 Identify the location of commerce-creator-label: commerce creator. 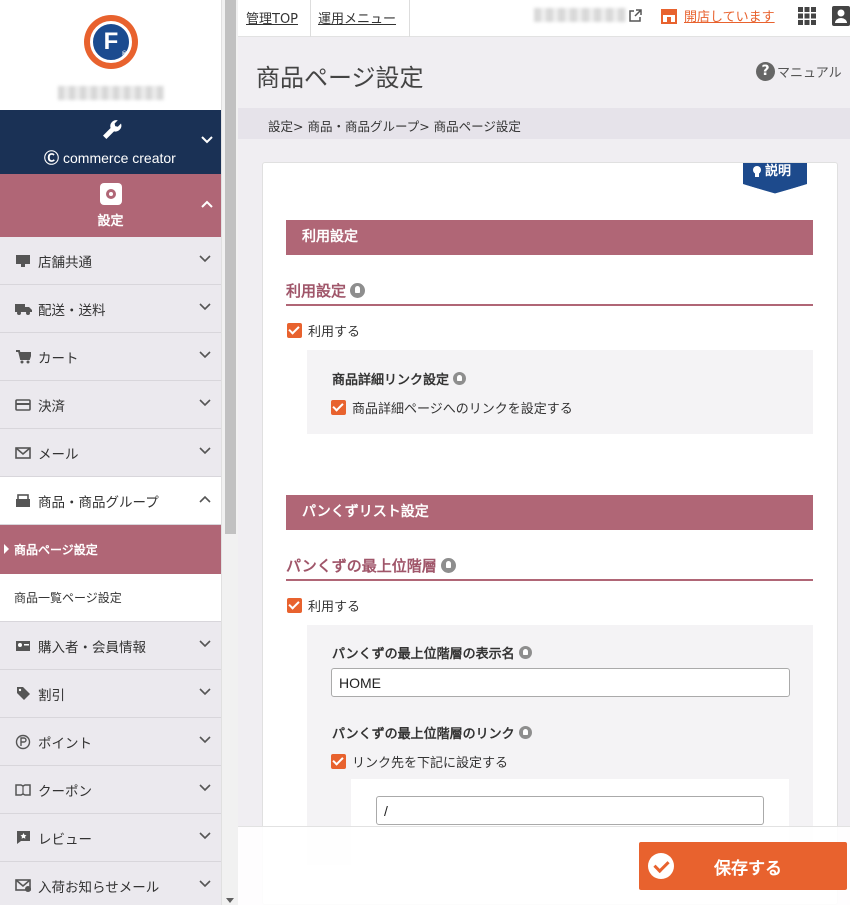
(119, 157).